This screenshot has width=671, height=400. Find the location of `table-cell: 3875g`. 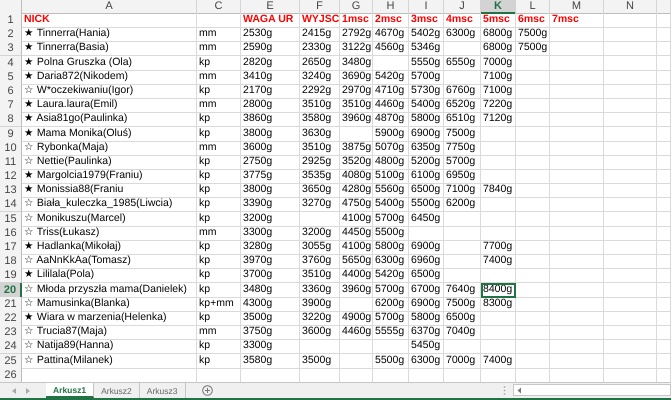

table-cell: 3875g is located at coordinates (356, 148).